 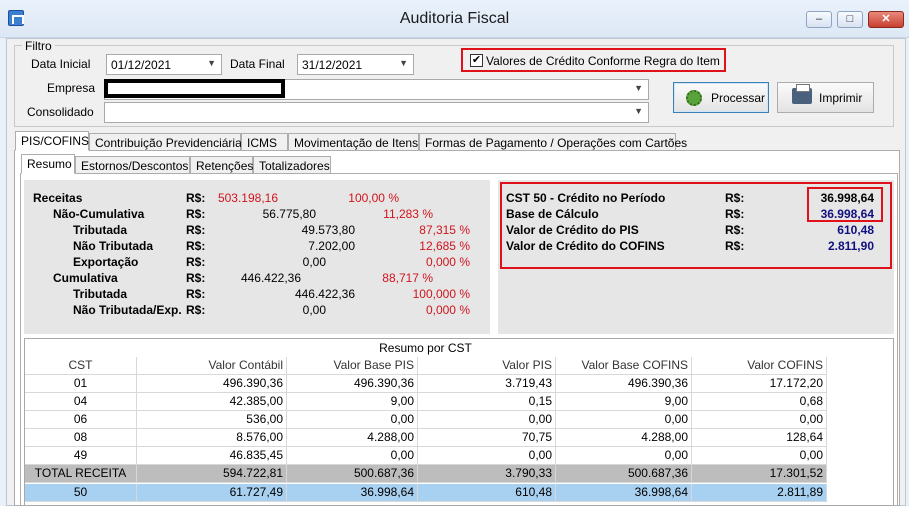 I want to click on window-title: Auditoria Fiscal, so click(x=454, y=18).